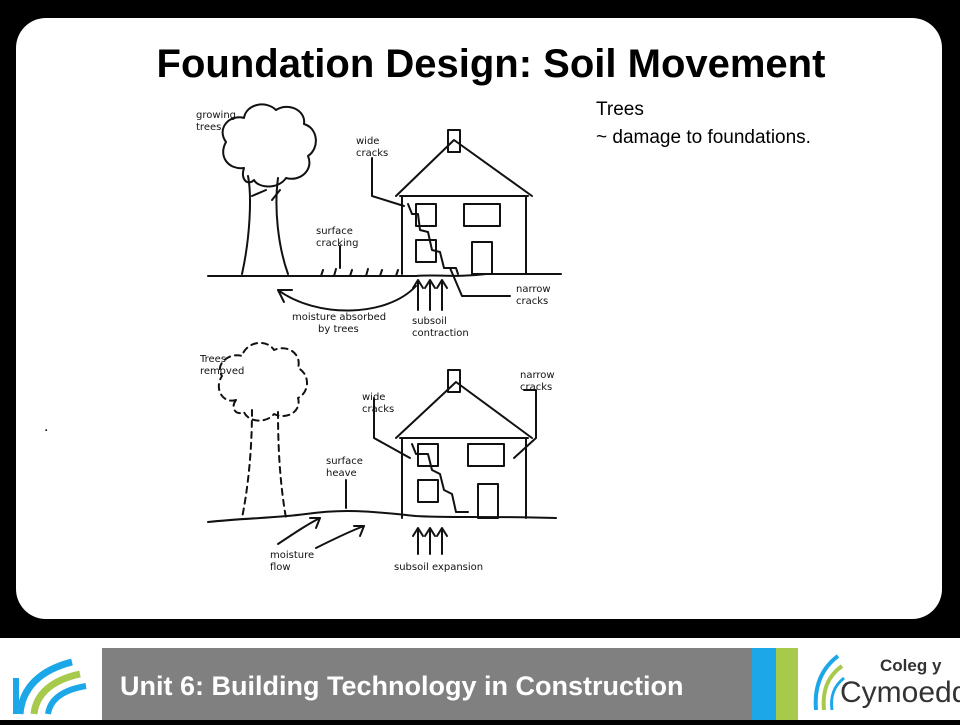 The width and height of the screenshot is (960, 725). Describe the element at coordinates (321, 533) in the screenshot. I see `moisture-flow-arrows` at that location.